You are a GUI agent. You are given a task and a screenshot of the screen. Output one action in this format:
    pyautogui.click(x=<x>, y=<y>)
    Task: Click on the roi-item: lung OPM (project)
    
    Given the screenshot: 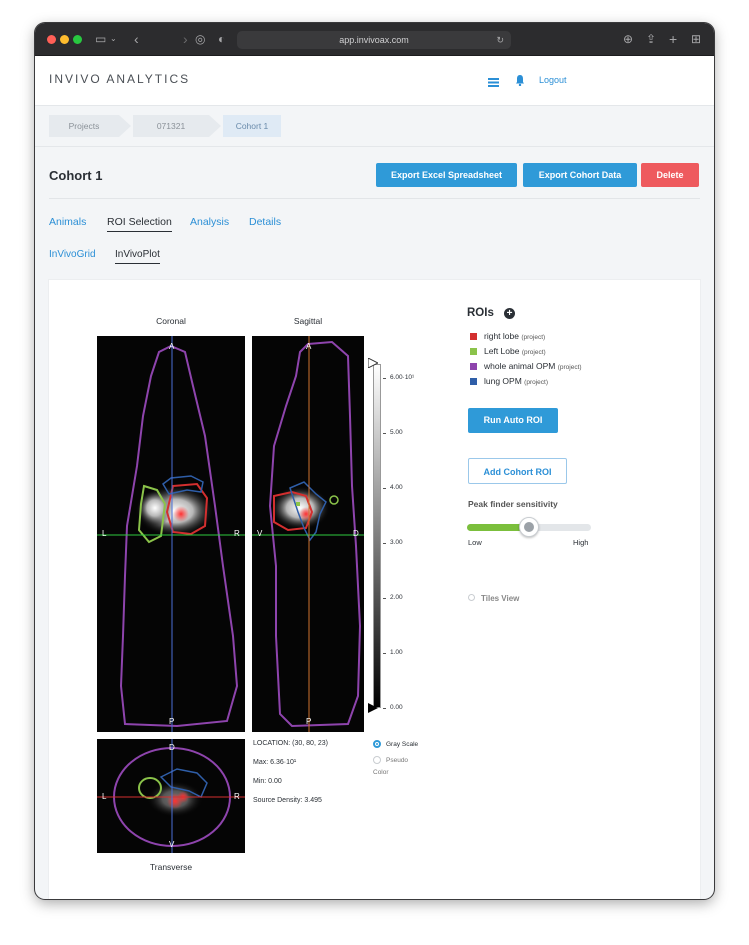 What is the action you would take?
    pyautogui.click(x=509, y=381)
    